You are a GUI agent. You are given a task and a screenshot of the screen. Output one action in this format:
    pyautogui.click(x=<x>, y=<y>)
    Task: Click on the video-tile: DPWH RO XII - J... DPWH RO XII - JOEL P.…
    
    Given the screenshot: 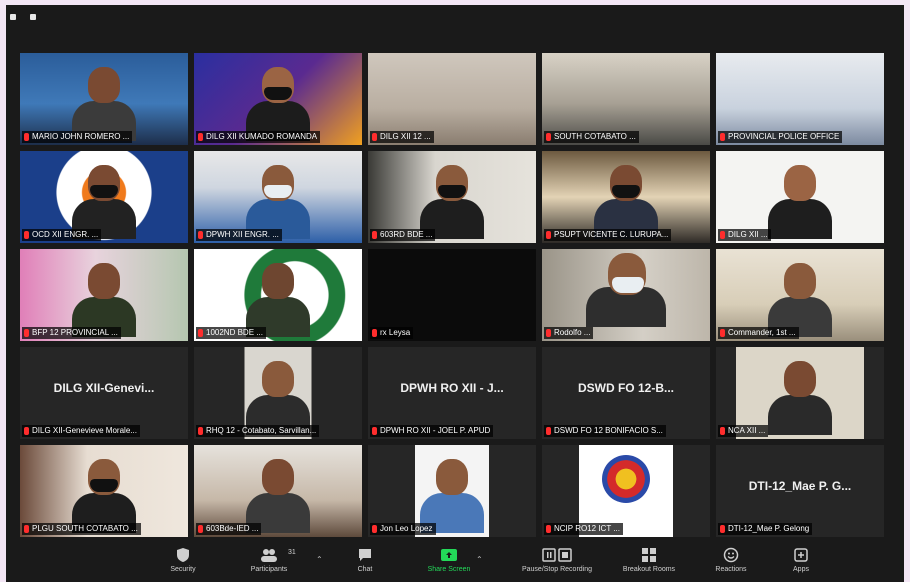 What is the action you would take?
    pyautogui.click(x=452, y=393)
    